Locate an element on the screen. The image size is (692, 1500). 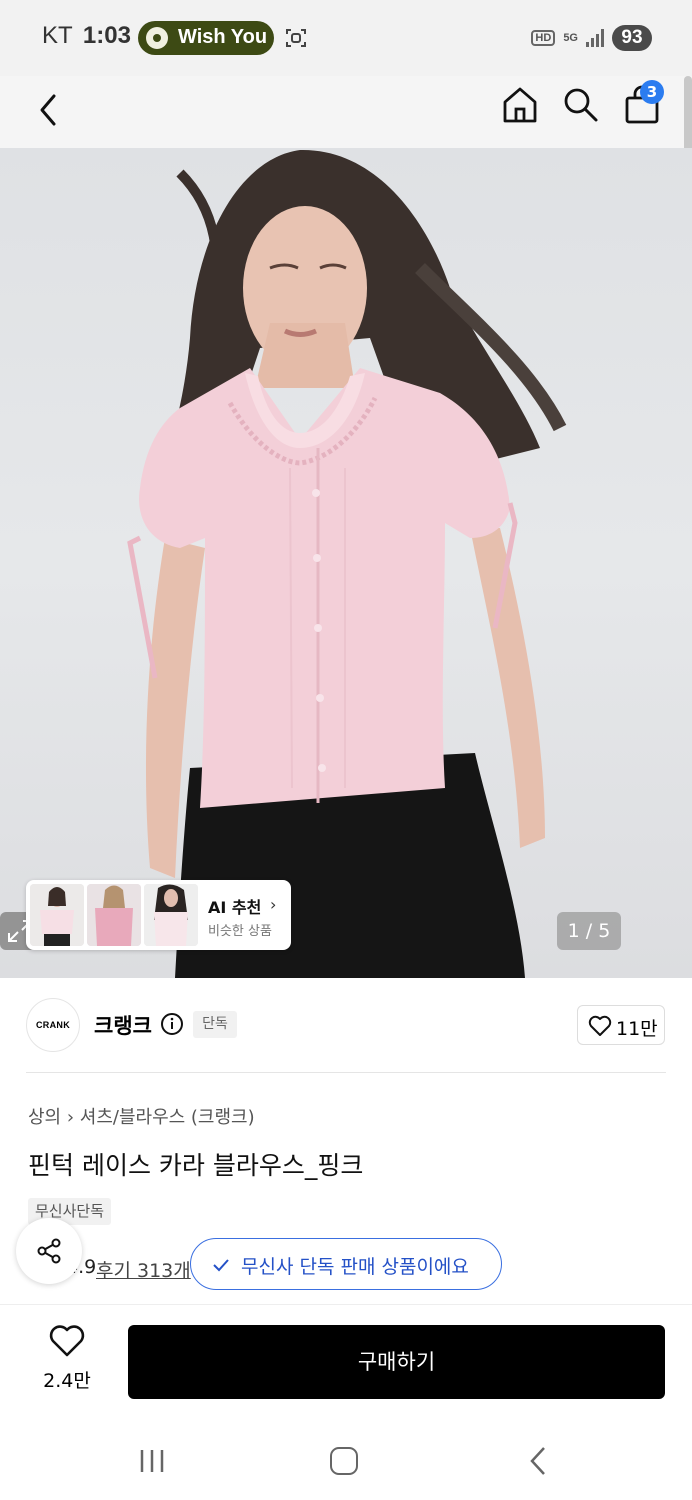
now-playing-pill: Wish You is located at coordinates (206, 38).